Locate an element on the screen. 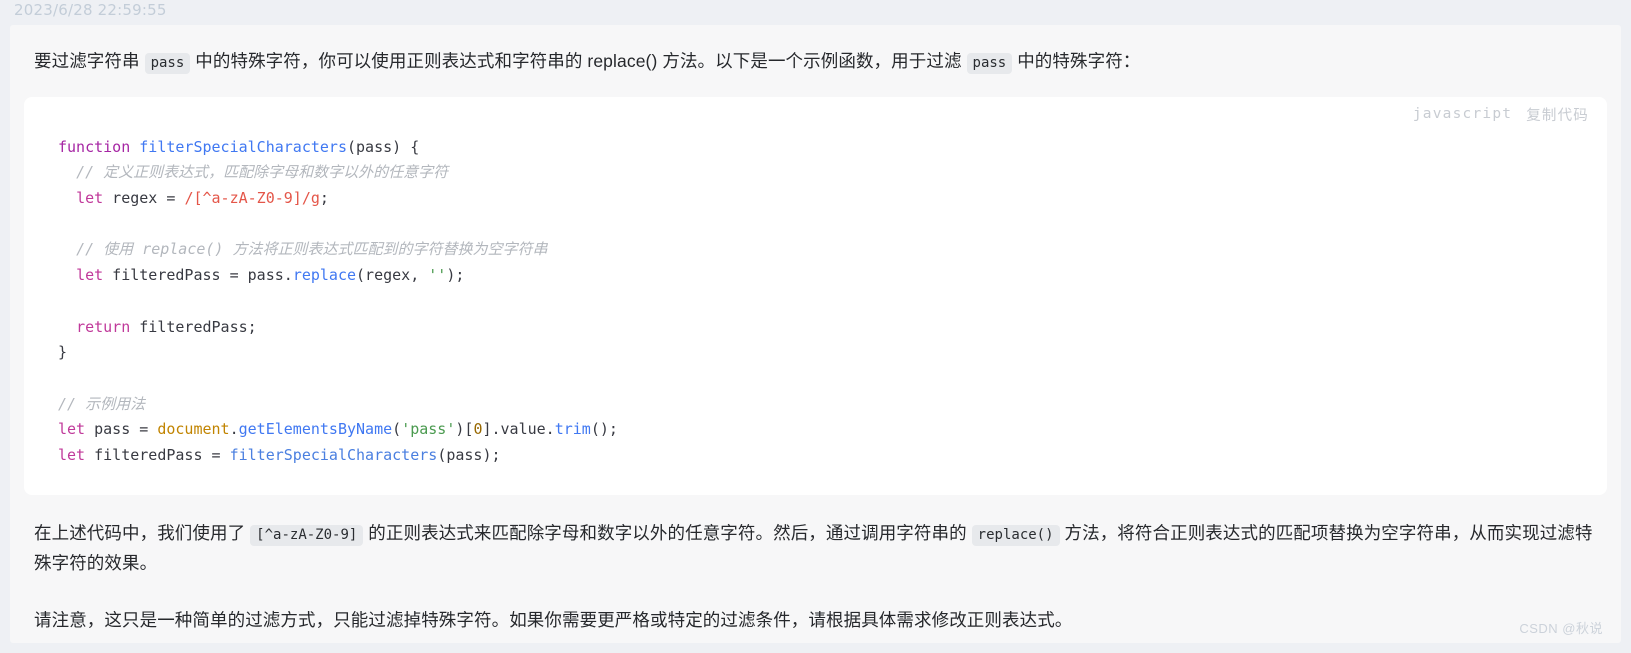 This screenshot has width=1631, height=653. code-line: // 使用 replace() 方法将正则表达式匹配到的字符替换为空字符串 is located at coordinates (832, 250).